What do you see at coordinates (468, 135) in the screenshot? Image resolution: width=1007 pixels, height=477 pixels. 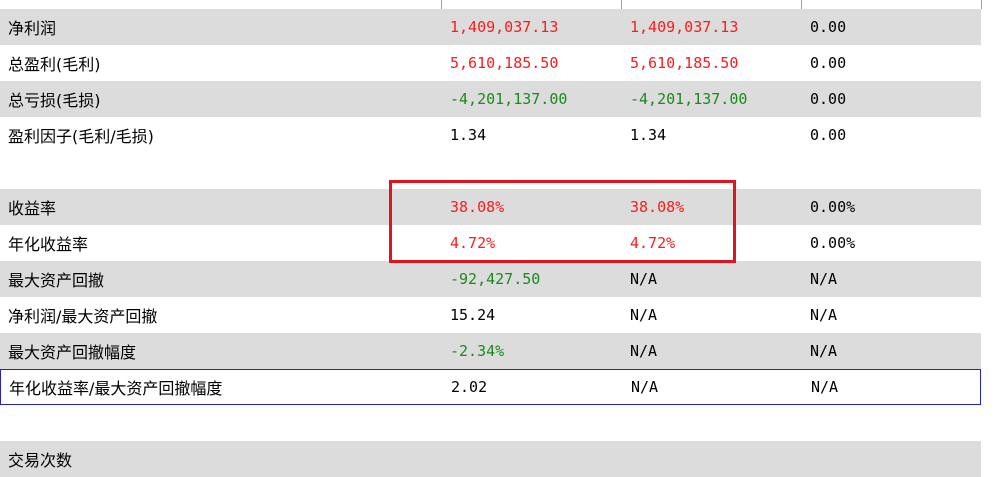 I see `value-all-trades: 1.34` at bounding box center [468, 135].